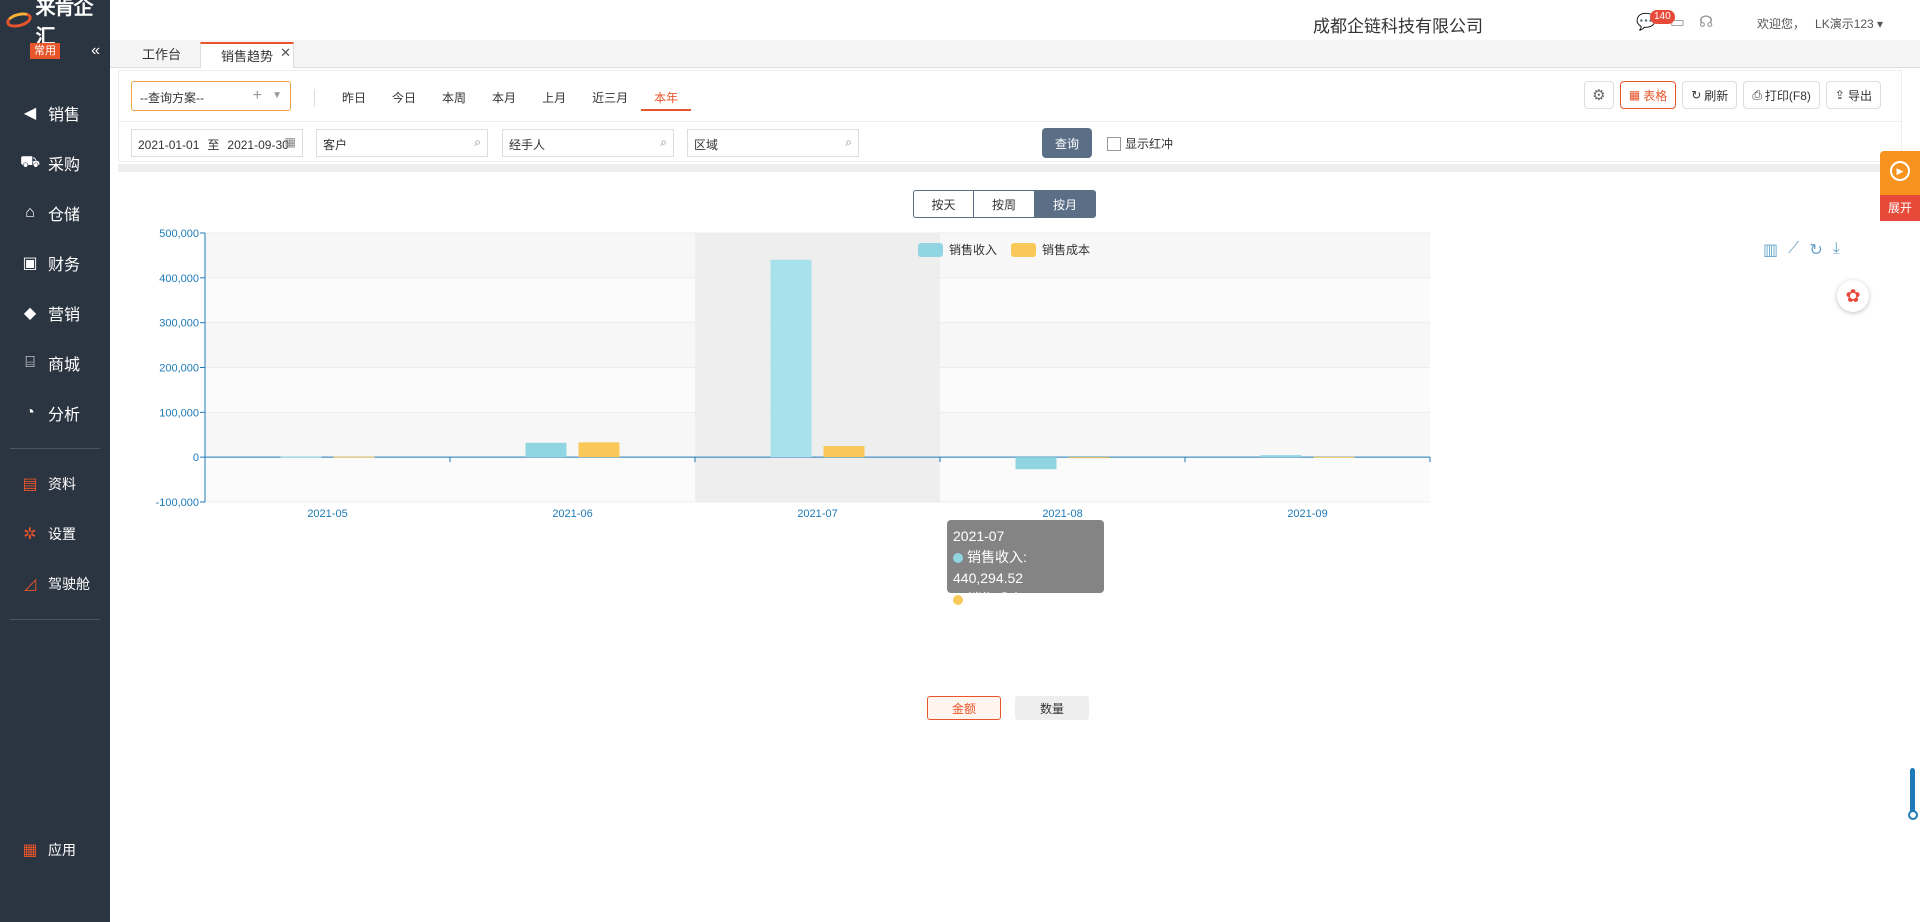 The image size is (1920, 922). I want to click on granularity-toggle: 按天 按周 按月, so click(1004, 204).